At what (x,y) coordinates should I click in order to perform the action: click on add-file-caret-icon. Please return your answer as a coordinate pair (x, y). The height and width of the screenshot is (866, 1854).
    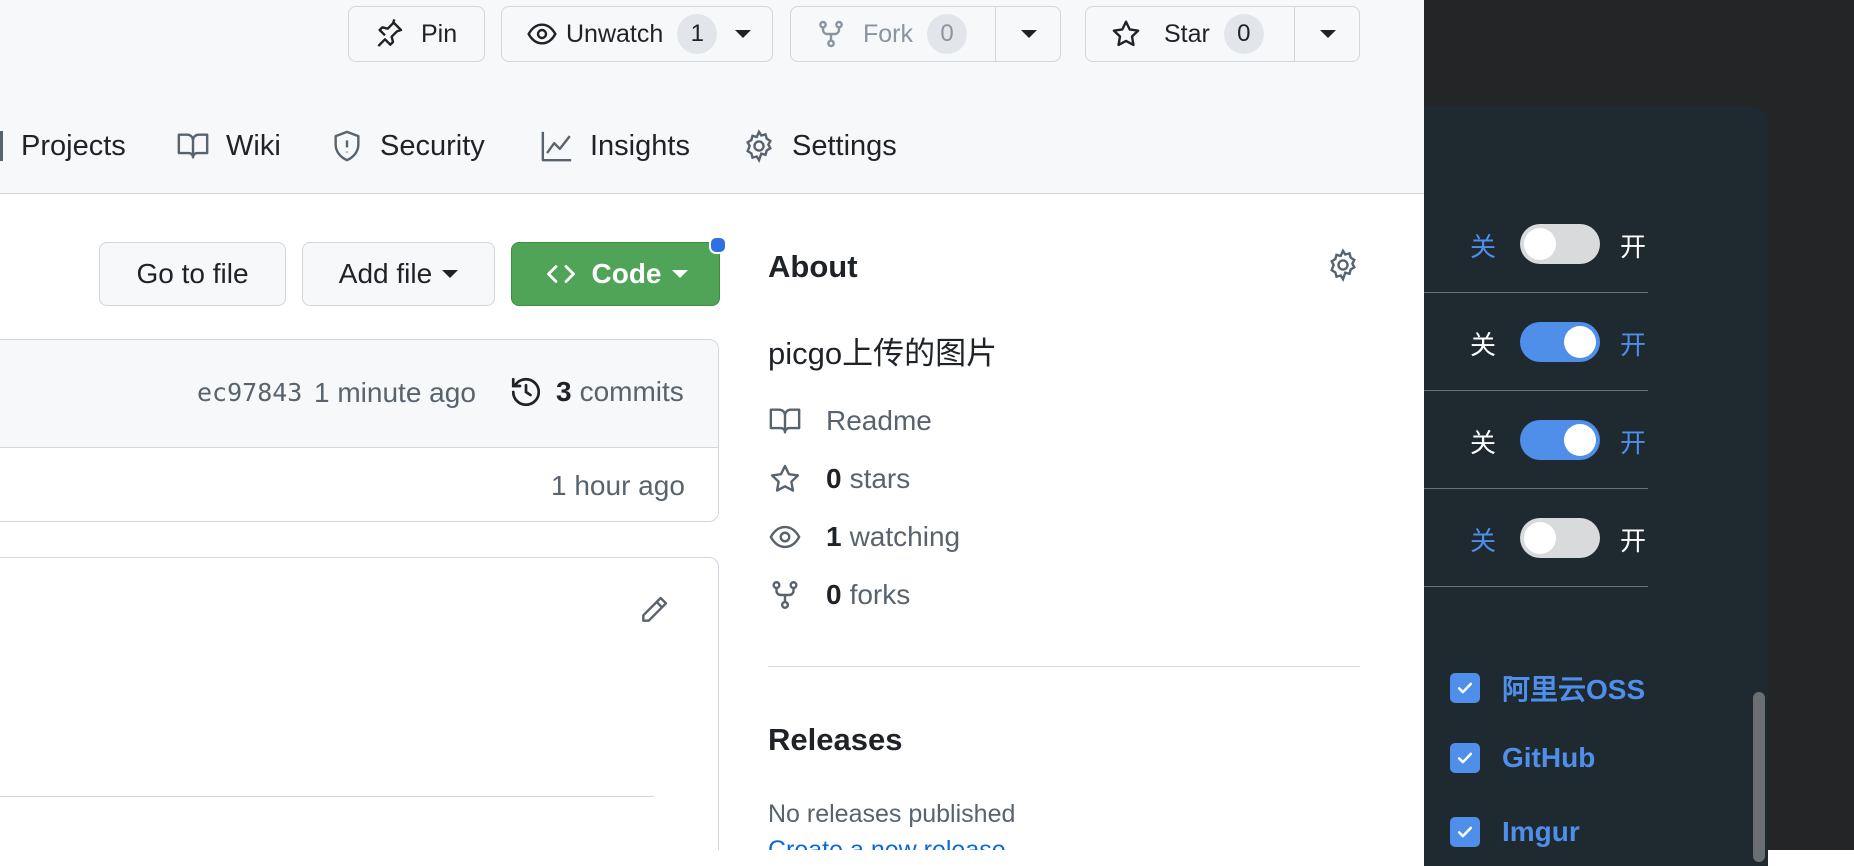
    Looking at the image, I should click on (450, 274).